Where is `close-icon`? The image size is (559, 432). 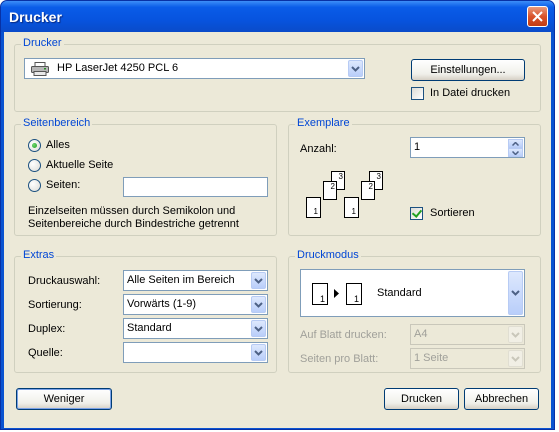
close-icon is located at coordinates (537, 16).